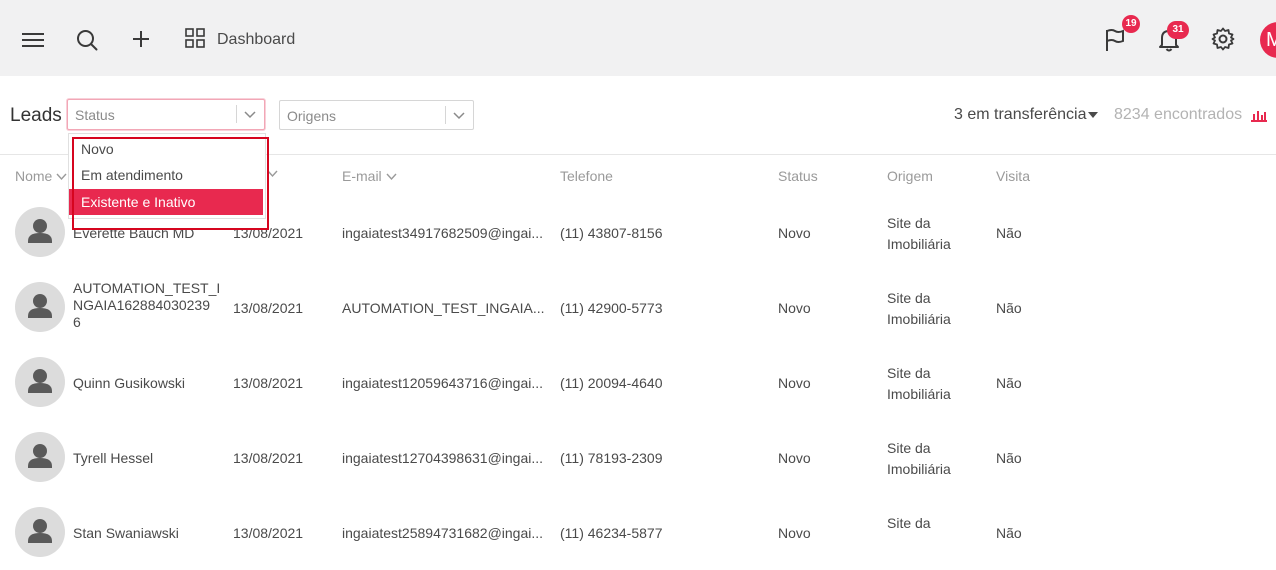 The width and height of the screenshot is (1276, 570). What do you see at coordinates (147, 305) in the screenshot?
I see `lead-name: AUTOMATION_TEST_I NGAIA162884030239 6` at bounding box center [147, 305].